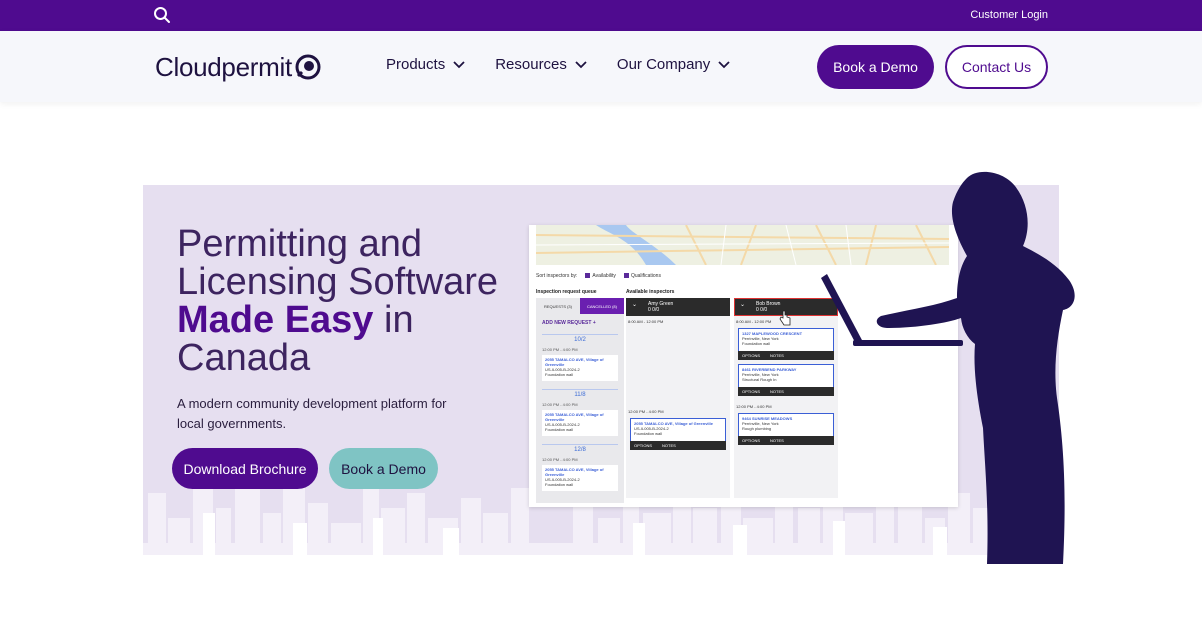 The height and width of the screenshot is (627, 1202). What do you see at coordinates (948, 367) in the screenshot?
I see `woman-laptop-silhouette` at bounding box center [948, 367].